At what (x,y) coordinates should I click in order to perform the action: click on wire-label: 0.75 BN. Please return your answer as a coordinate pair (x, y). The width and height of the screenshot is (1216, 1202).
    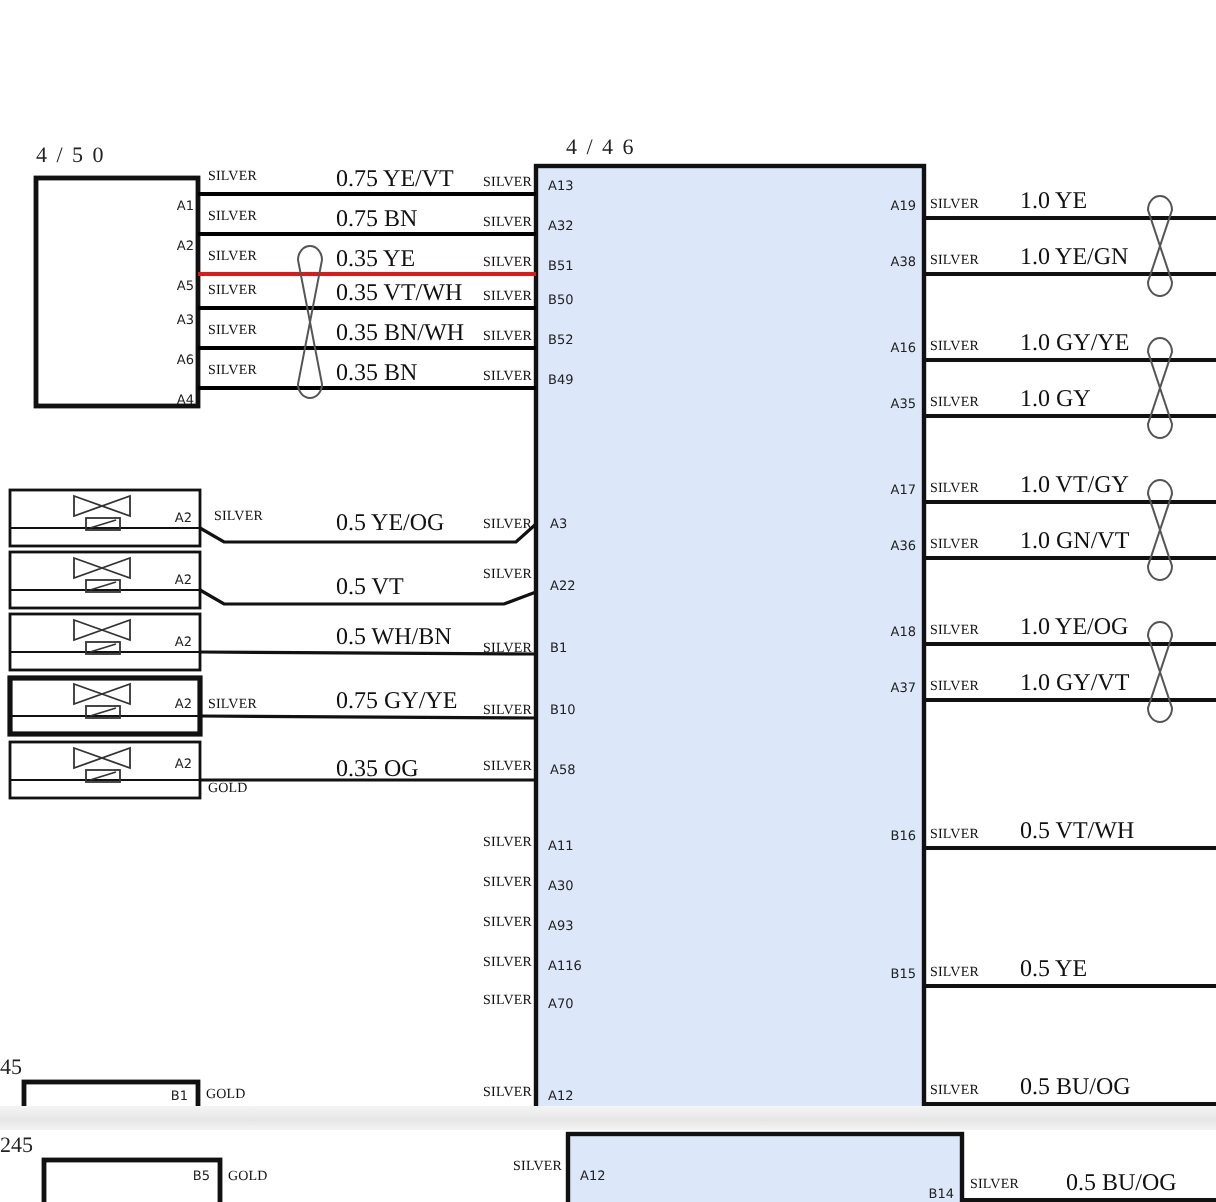
    Looking at the image, I should click on (377, 218).